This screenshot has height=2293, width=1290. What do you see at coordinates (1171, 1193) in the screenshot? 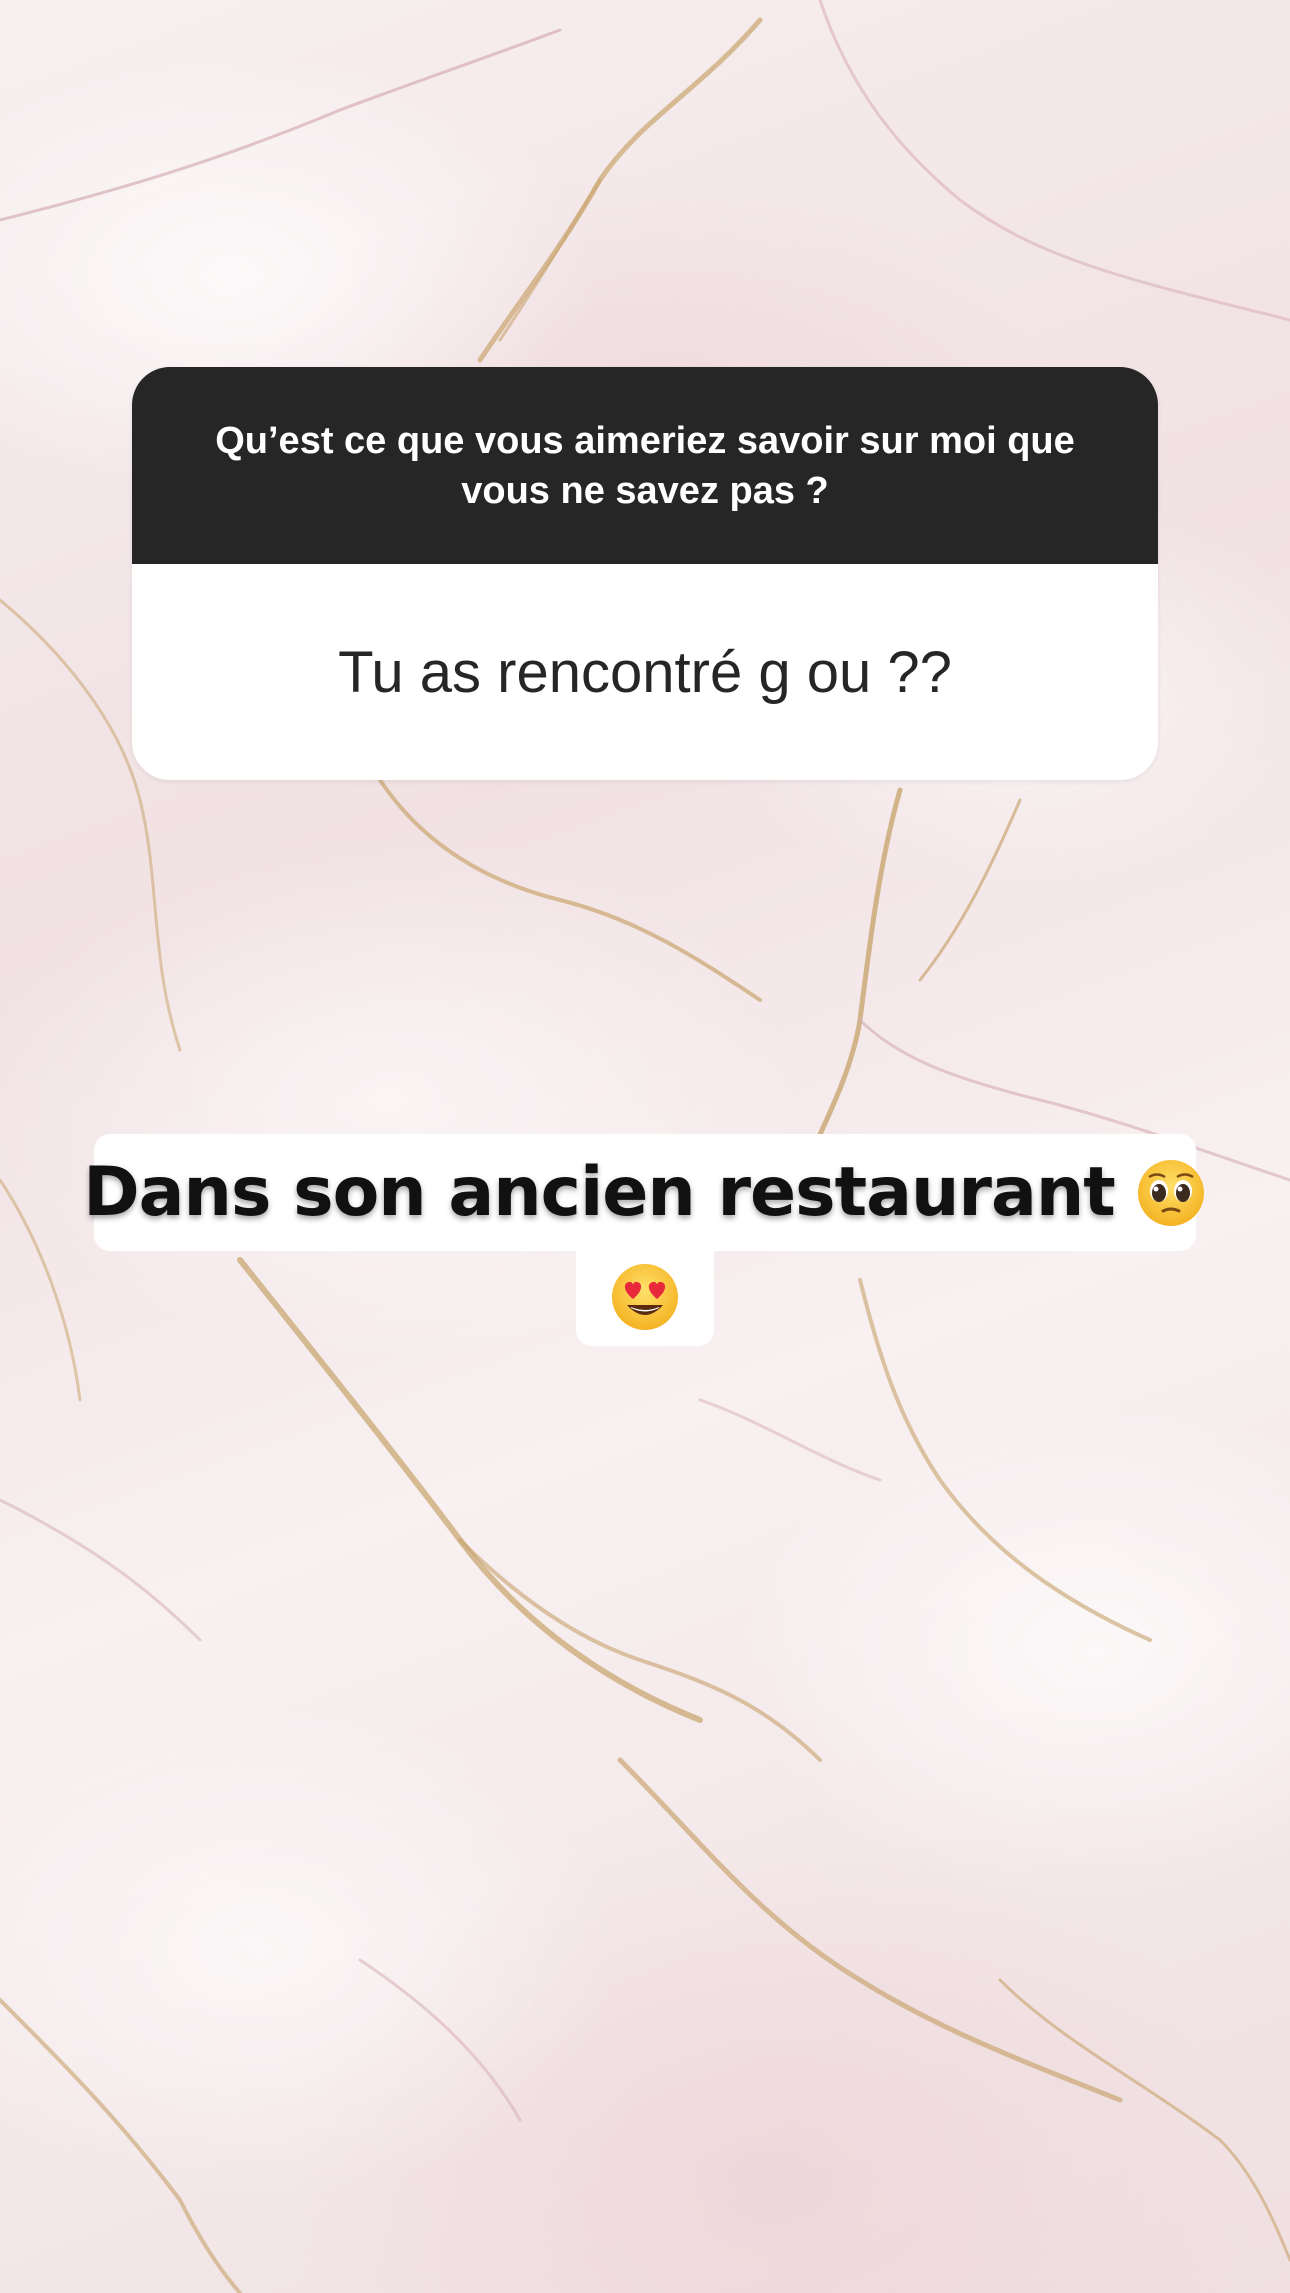
I see `pleading-face-emoji-icon` at bounding box center [1171, 1193].